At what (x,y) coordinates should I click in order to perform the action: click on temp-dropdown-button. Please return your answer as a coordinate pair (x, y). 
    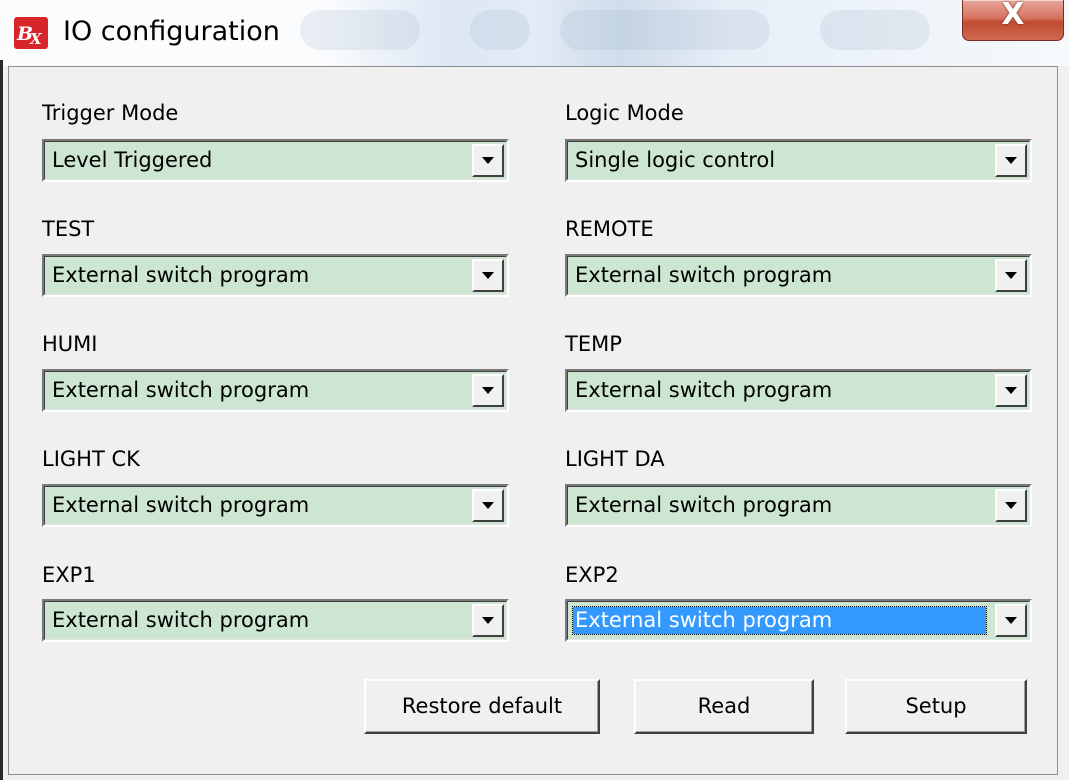
    Looking at the image, I should click on (1011, 390).